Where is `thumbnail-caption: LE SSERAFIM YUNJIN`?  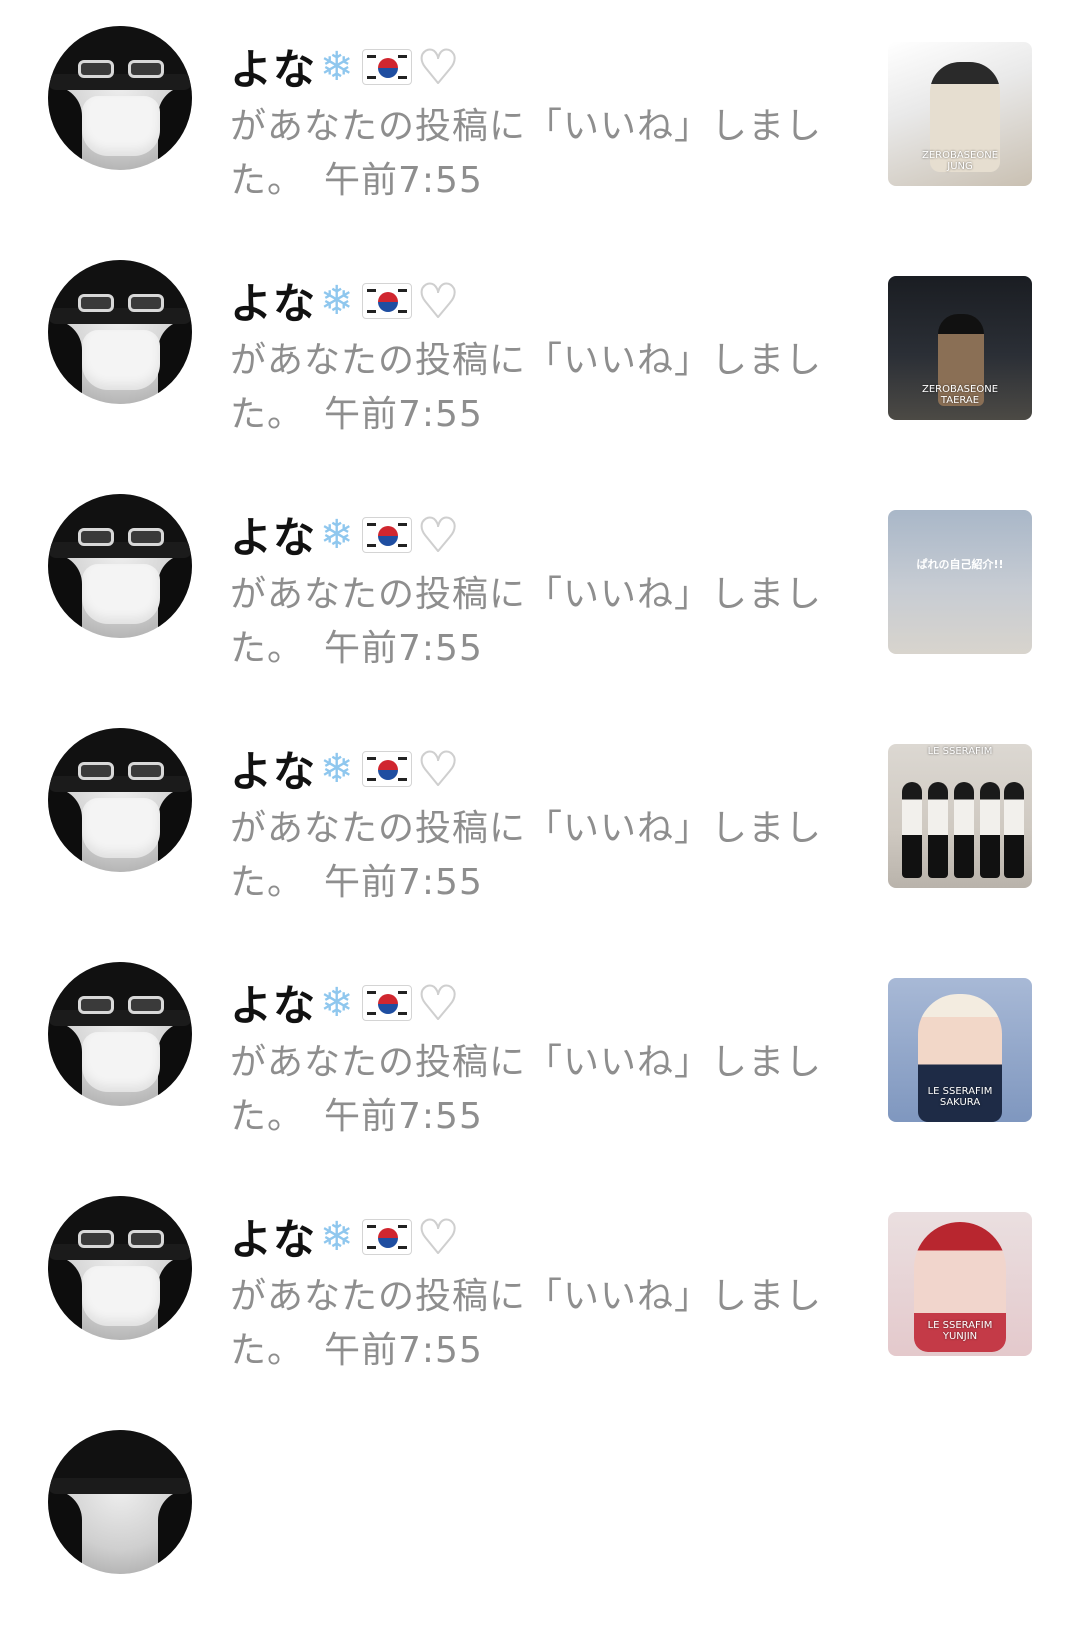 thumbnail-caption: LE SSERAFIM YUNJIN is located at coordinates (960, 1331).